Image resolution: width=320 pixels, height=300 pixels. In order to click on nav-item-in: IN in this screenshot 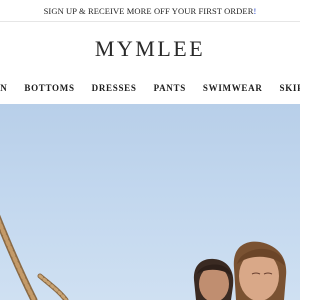, I will do `click(3, 88)`.